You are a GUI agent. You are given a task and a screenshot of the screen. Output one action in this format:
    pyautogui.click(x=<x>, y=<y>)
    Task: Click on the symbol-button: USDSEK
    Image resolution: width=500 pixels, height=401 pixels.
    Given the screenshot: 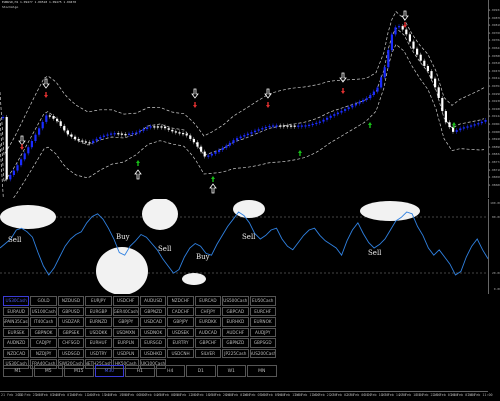 What is the action you would take?
    pyautogui.click(x=180, y=332)
    